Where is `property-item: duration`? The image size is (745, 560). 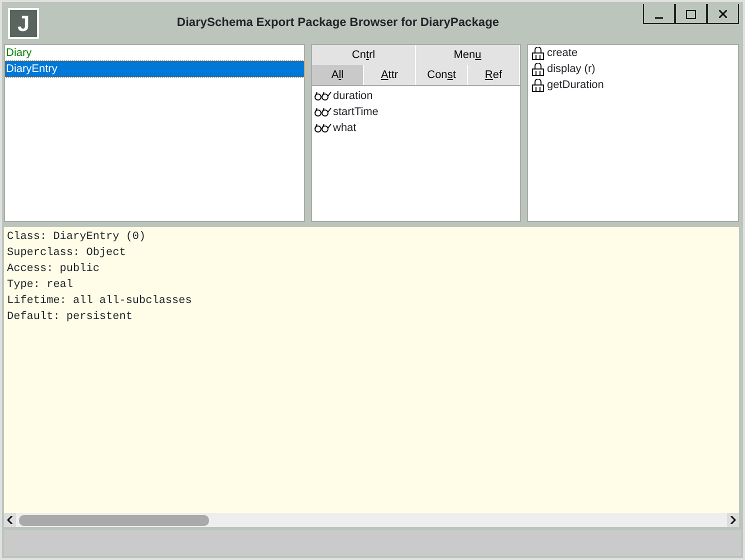 property-item: duration is located at coordinates (353, 96).